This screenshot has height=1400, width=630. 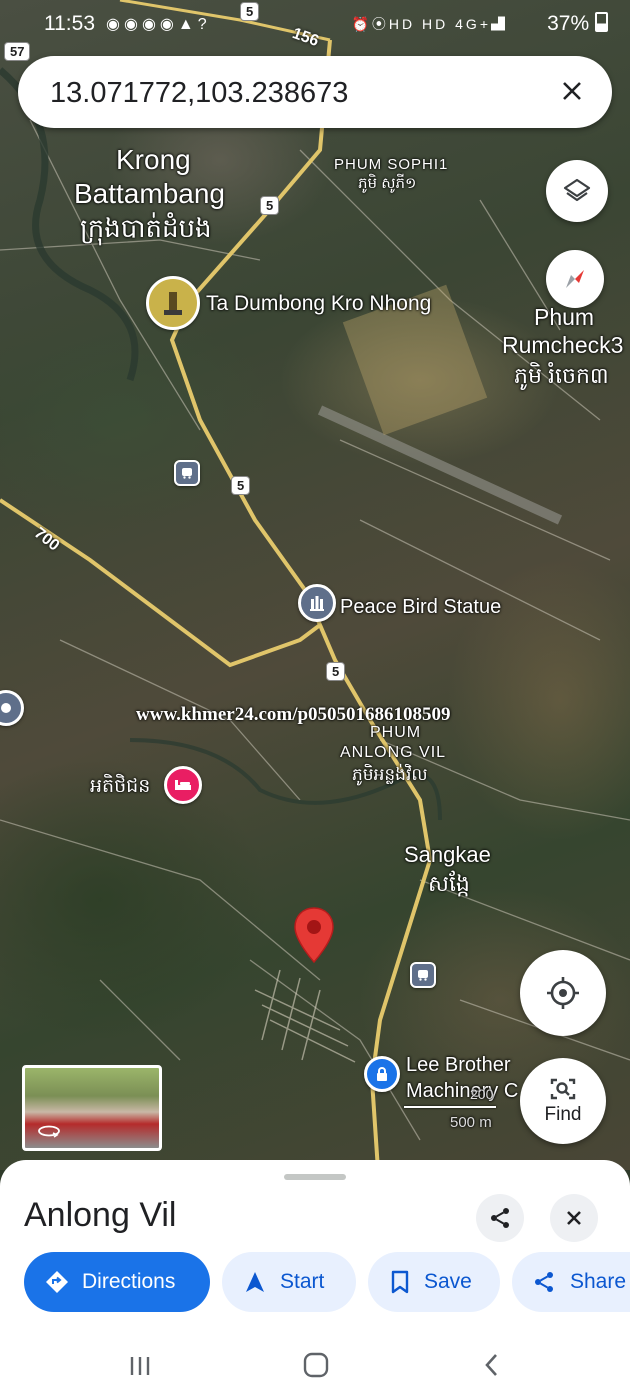 I want to click on status-time: 11:53, so click(x=69, y=23).